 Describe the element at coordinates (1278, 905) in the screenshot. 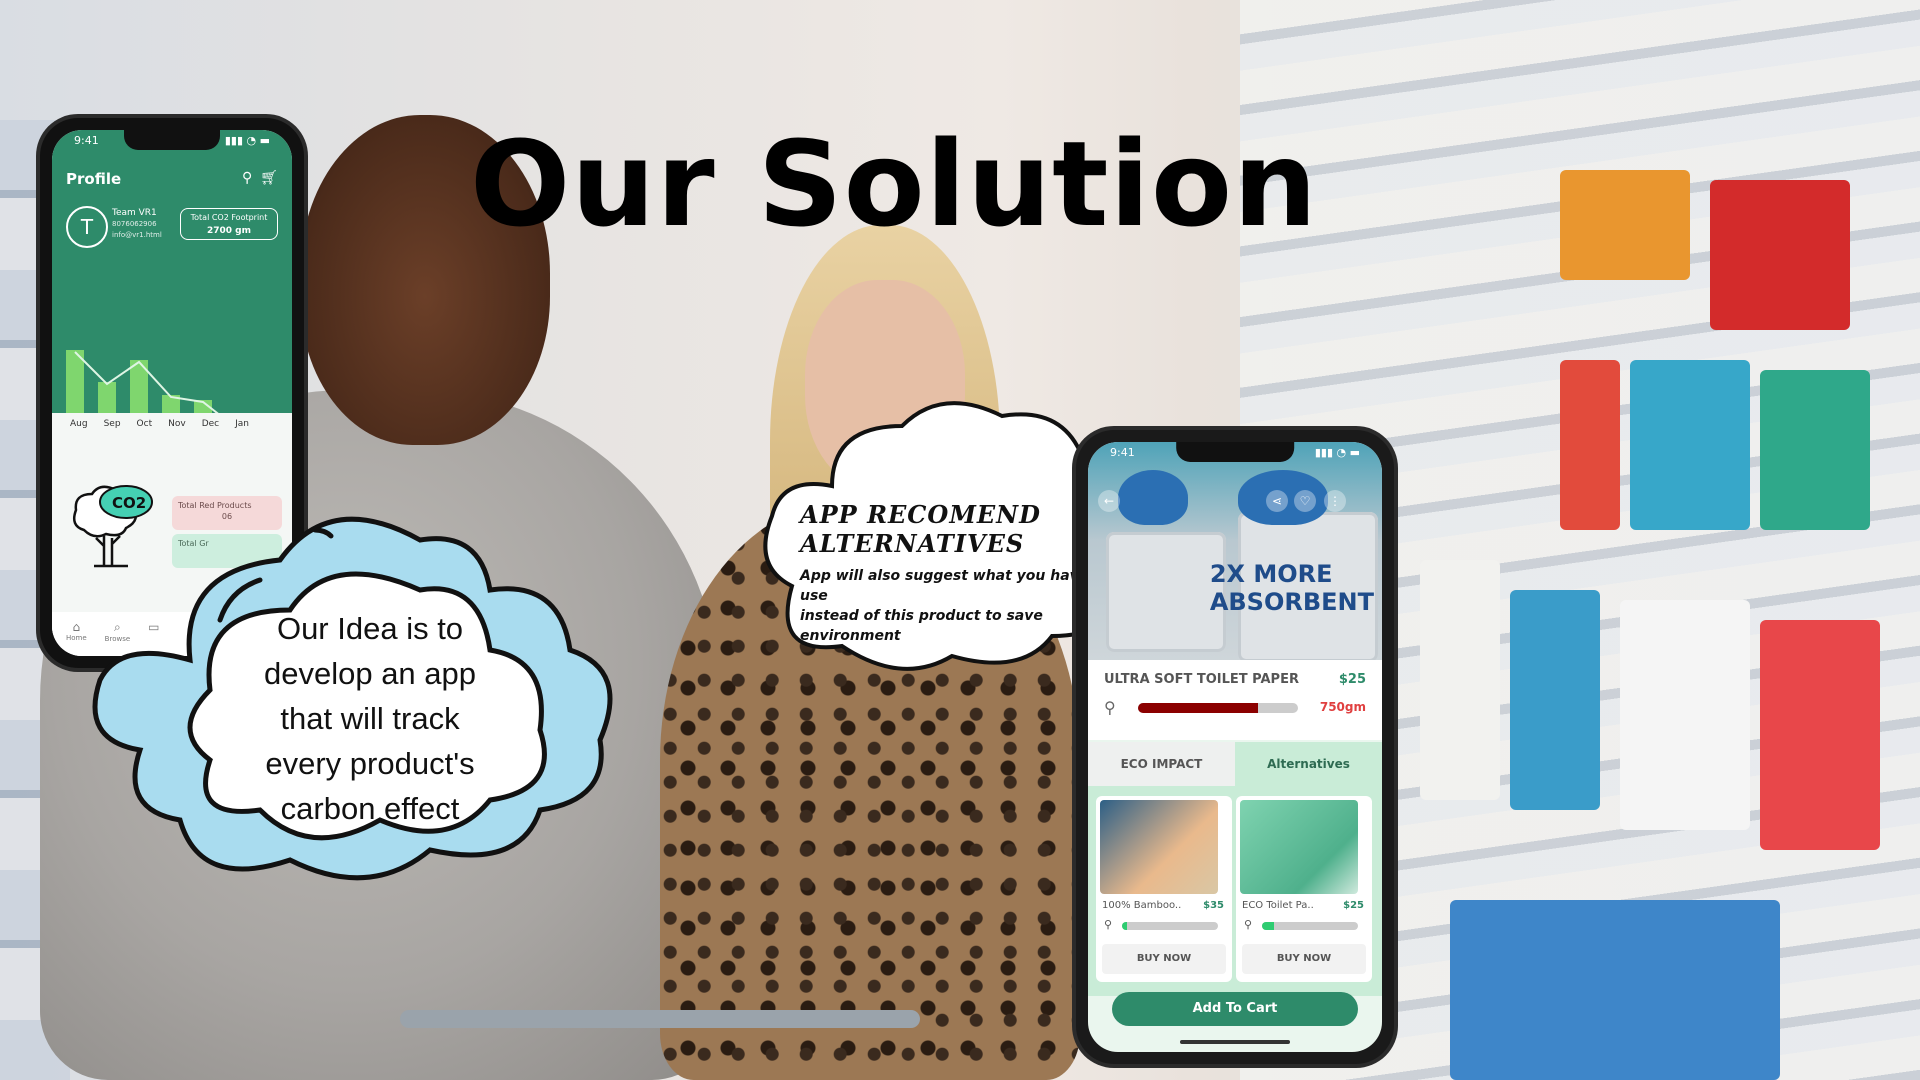

I see `alternative-name: ECO Toilet Pa..` at that location.